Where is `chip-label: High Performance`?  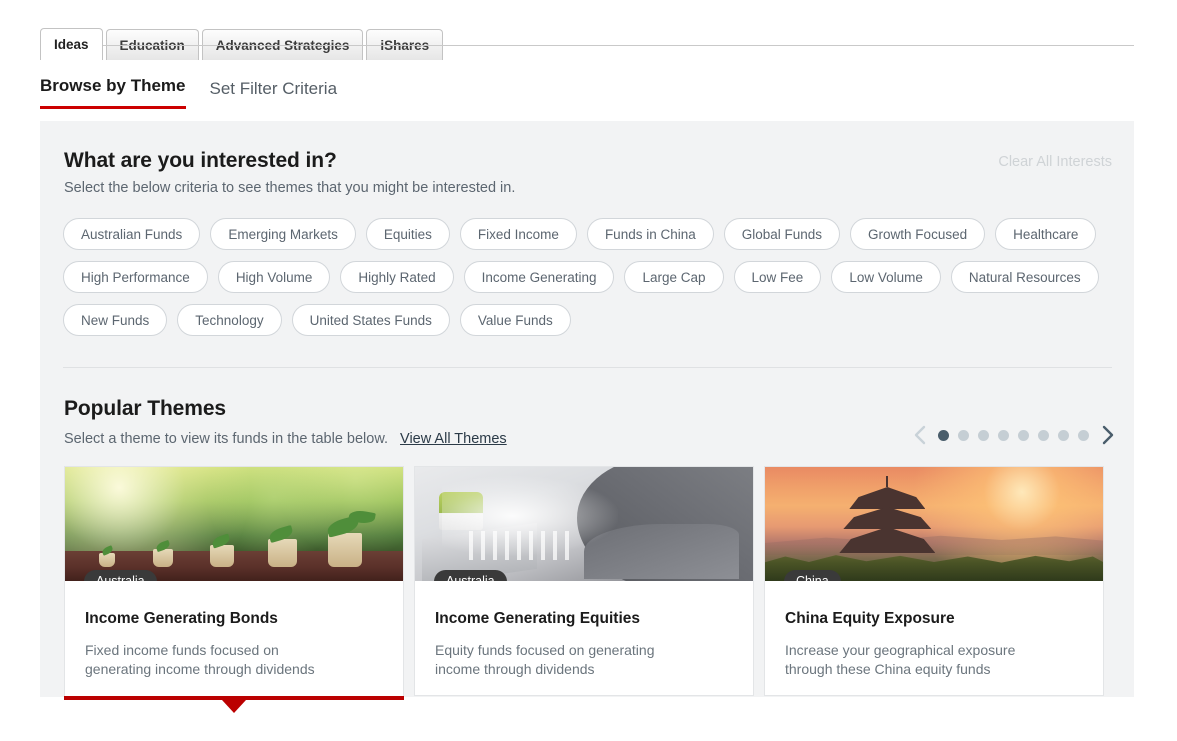 chip-label: High Performance is located at coordinates (135, 277).